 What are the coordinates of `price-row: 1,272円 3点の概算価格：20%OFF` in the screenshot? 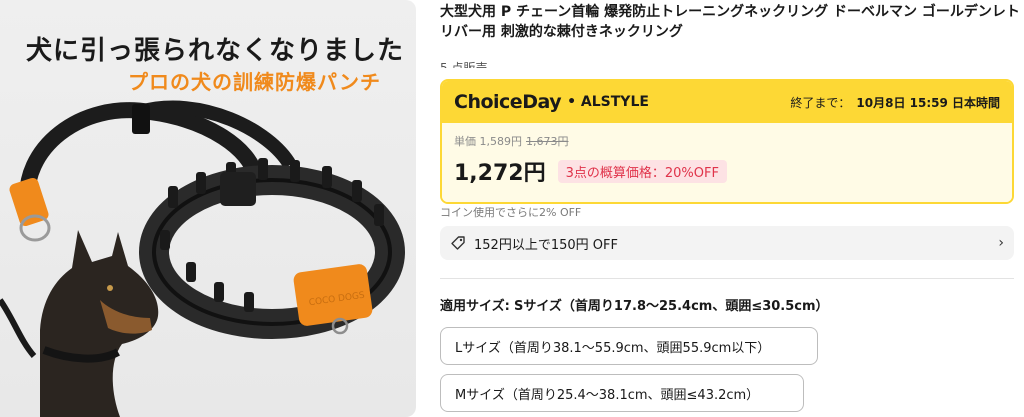 It's located at (727, 171).